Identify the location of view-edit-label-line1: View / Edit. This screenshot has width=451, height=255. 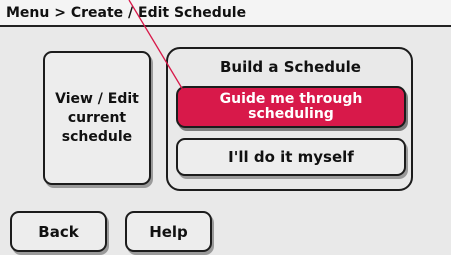
(97, 98).